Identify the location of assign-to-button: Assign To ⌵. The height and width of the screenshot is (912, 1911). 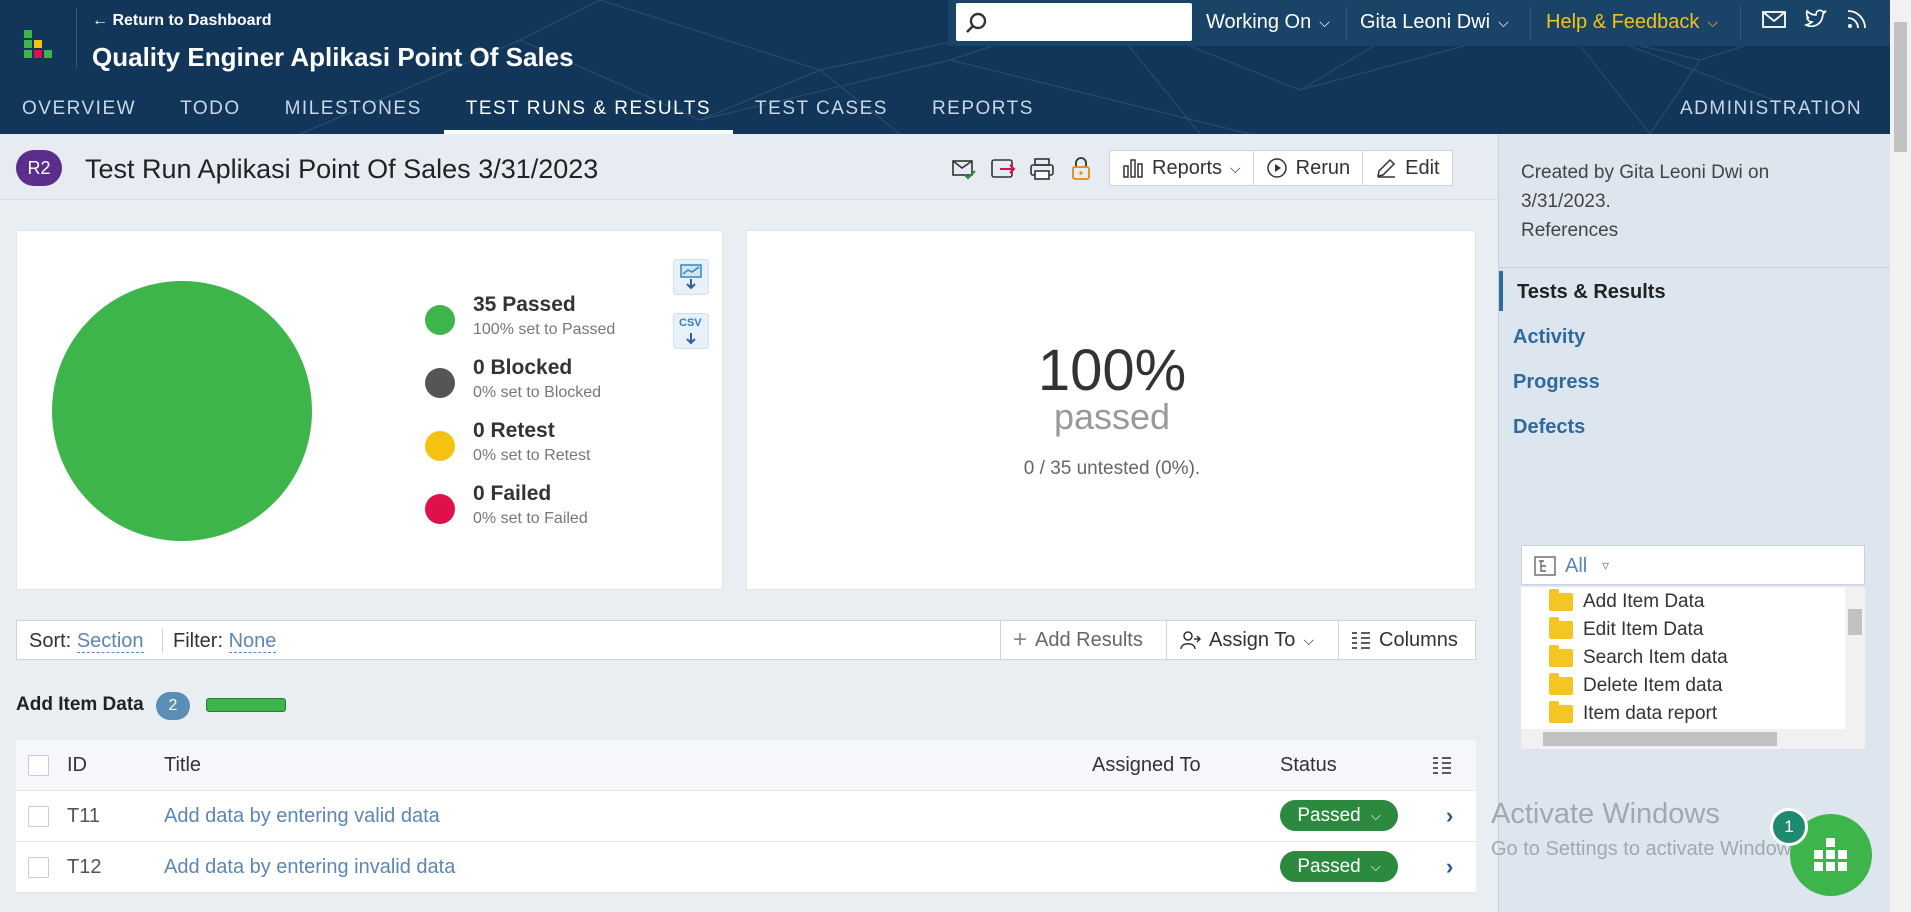
(1246, 640).